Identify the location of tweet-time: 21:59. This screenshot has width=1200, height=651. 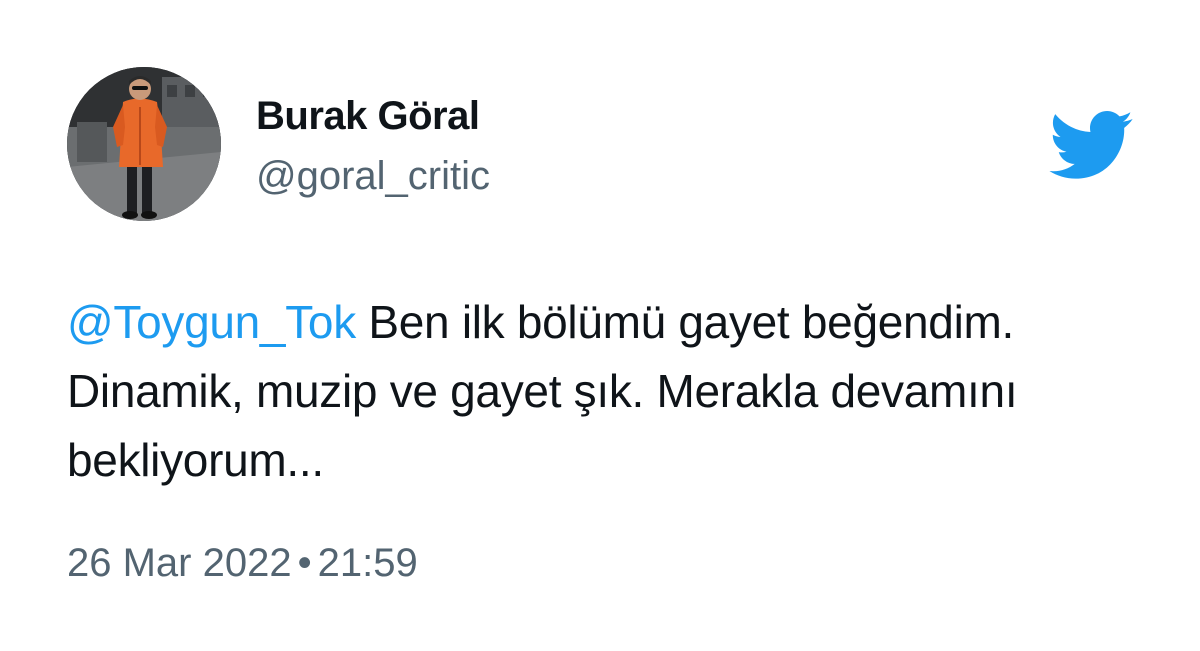
(367, 563).